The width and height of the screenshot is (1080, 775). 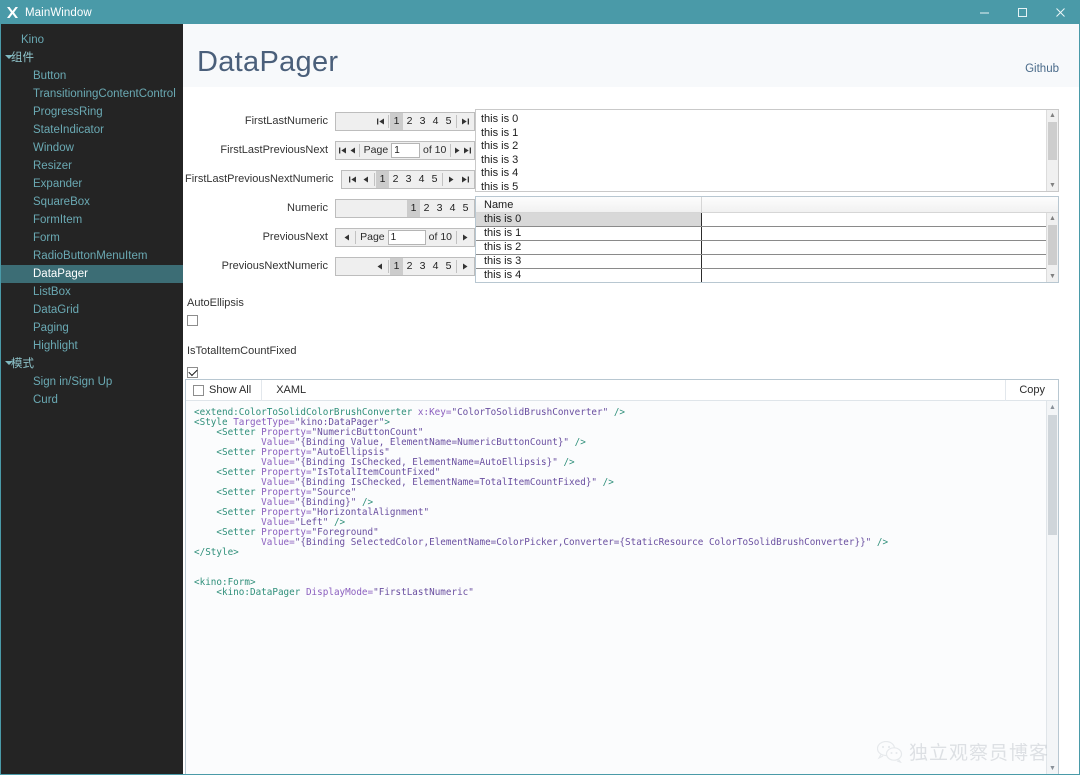 What do you see at coordinates (92, 112) in the screenshot?
I see `sidebar-item-progressring: ProgressRing` at bounding box center [92, 112].